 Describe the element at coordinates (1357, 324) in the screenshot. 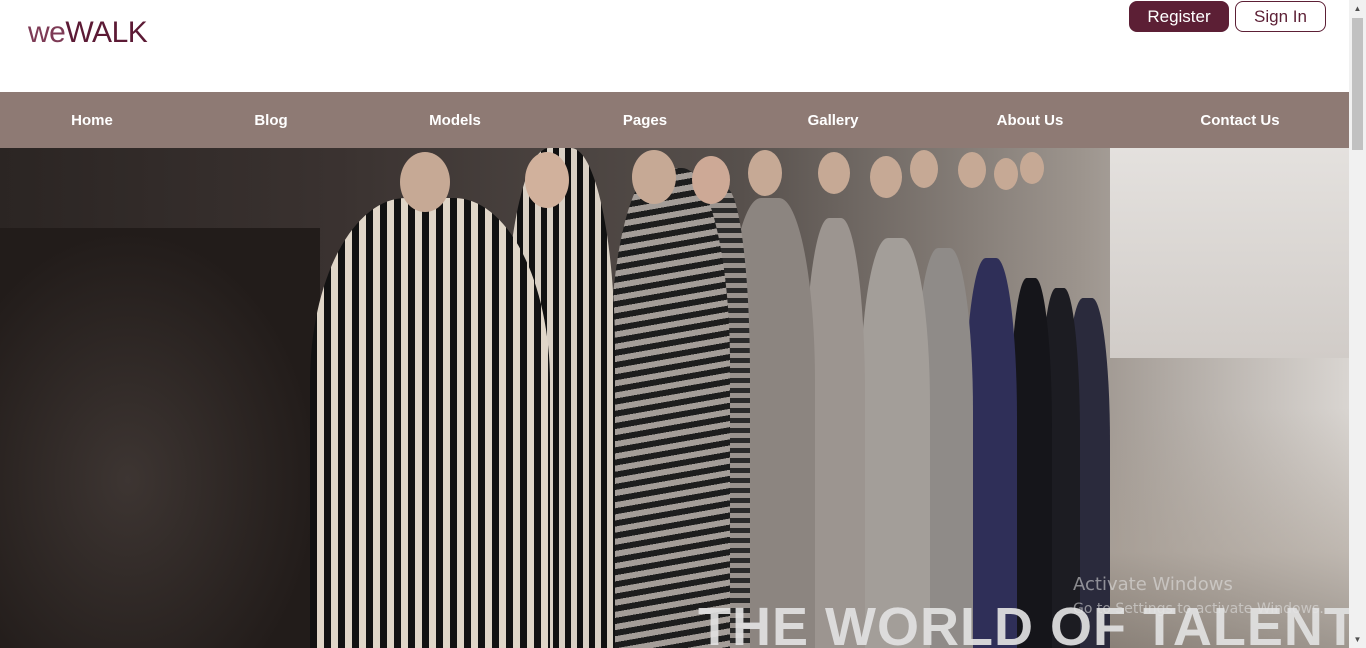

I see `vertical-scrollbar: ▲ ▼` at that location.